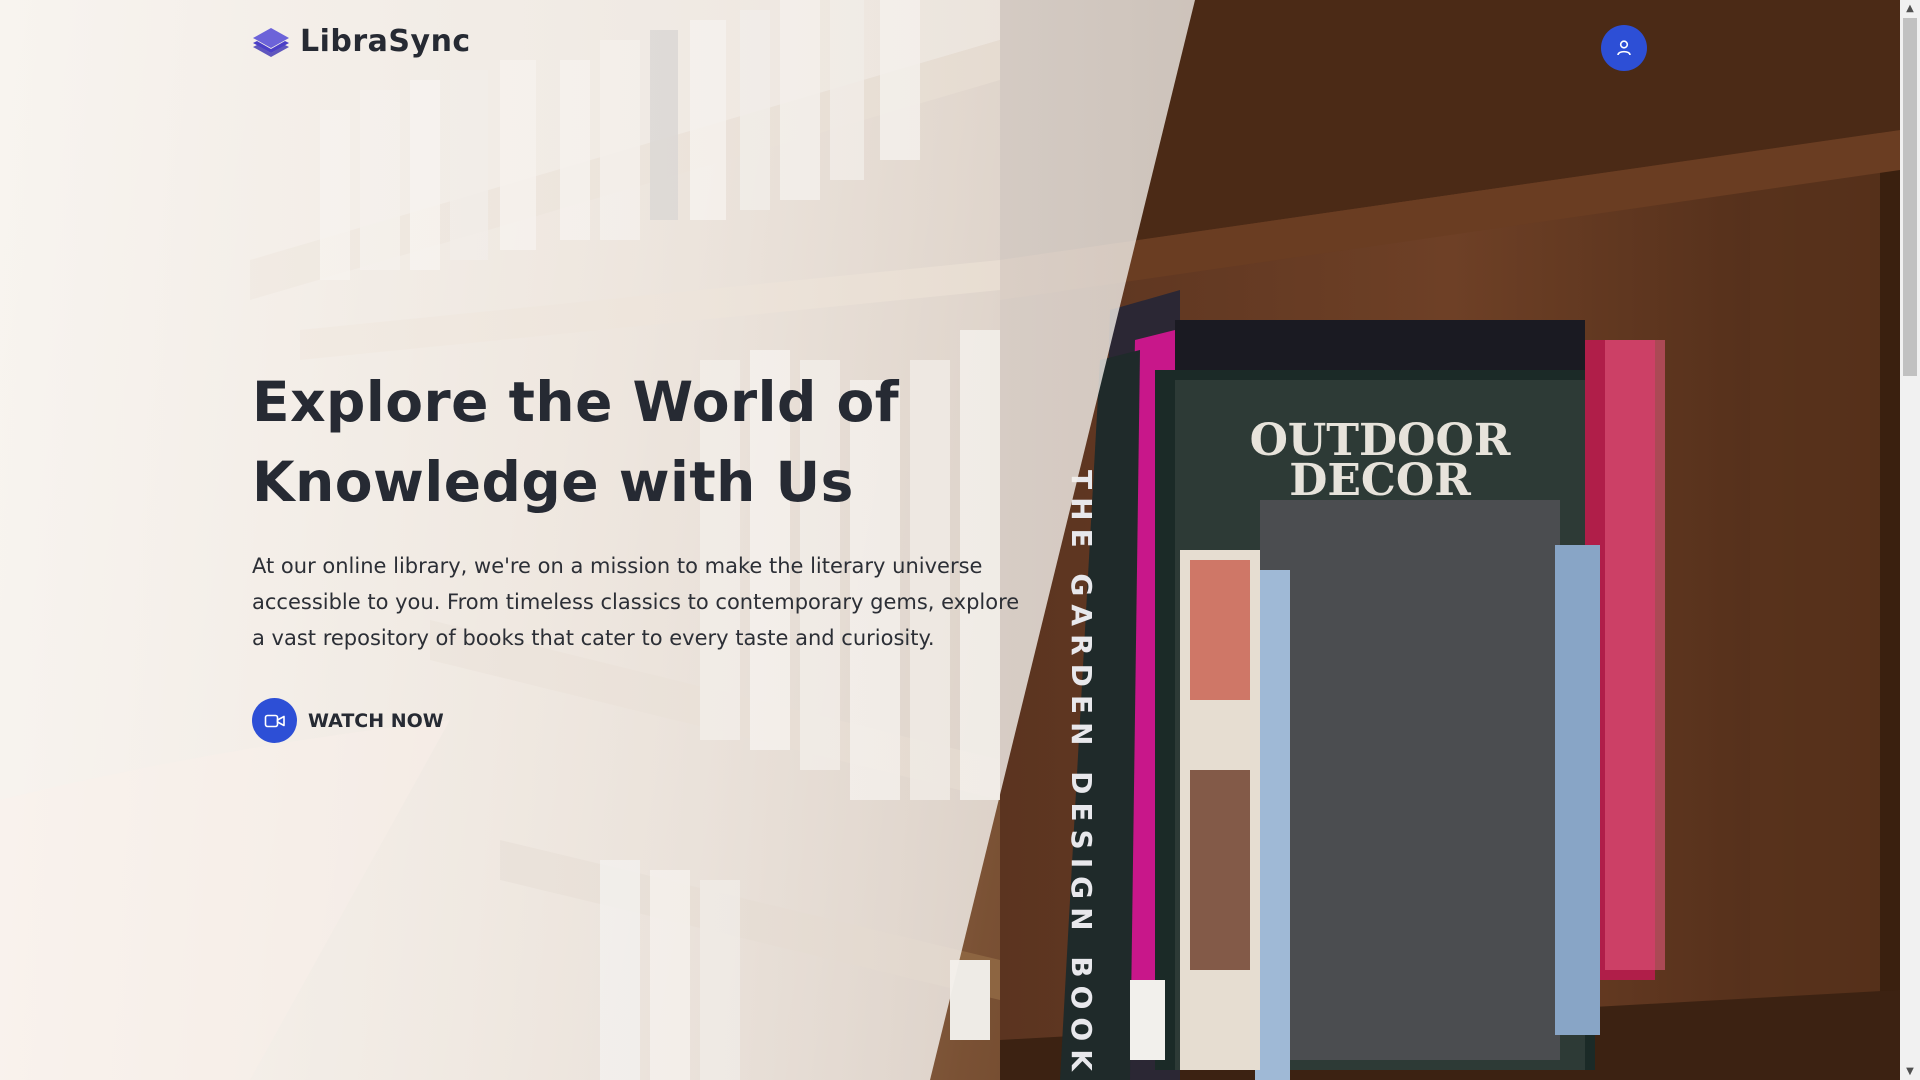 The image size is (1920, 1080). What do you see at coordinates (376, 721) in the screenshot?
I see `watch-now-label: WATCH NOW` at bounding box center [376, 721].